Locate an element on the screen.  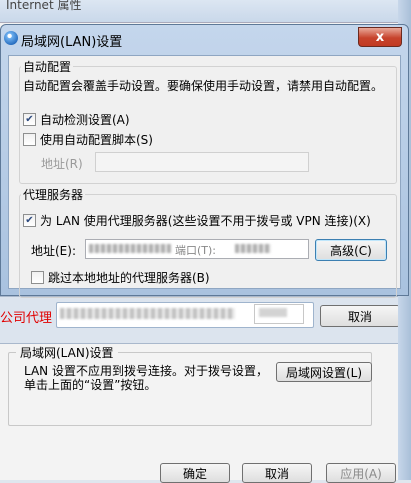
lan-group-title: 局域网(LAN)设置 is located at coordinates (67, 352).